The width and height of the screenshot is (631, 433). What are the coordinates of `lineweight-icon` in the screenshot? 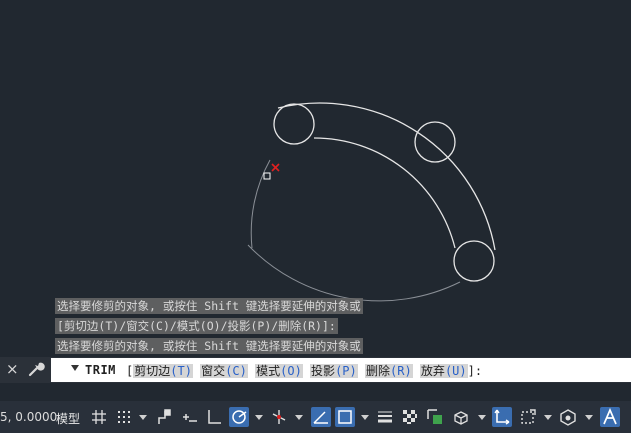 It's located at (385, 417).